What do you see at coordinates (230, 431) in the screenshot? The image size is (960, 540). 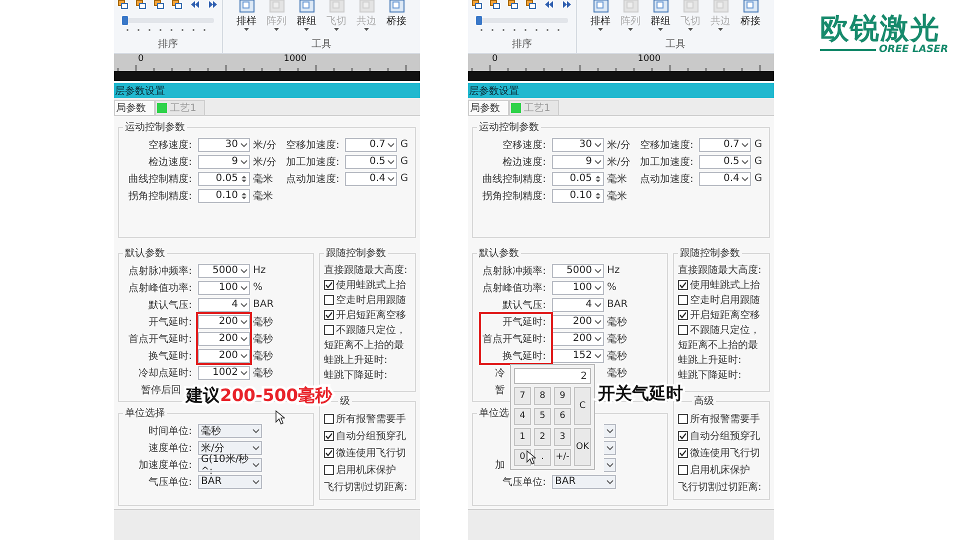 I see `dropdown: 毫秒` at bounding box center [230, 431].